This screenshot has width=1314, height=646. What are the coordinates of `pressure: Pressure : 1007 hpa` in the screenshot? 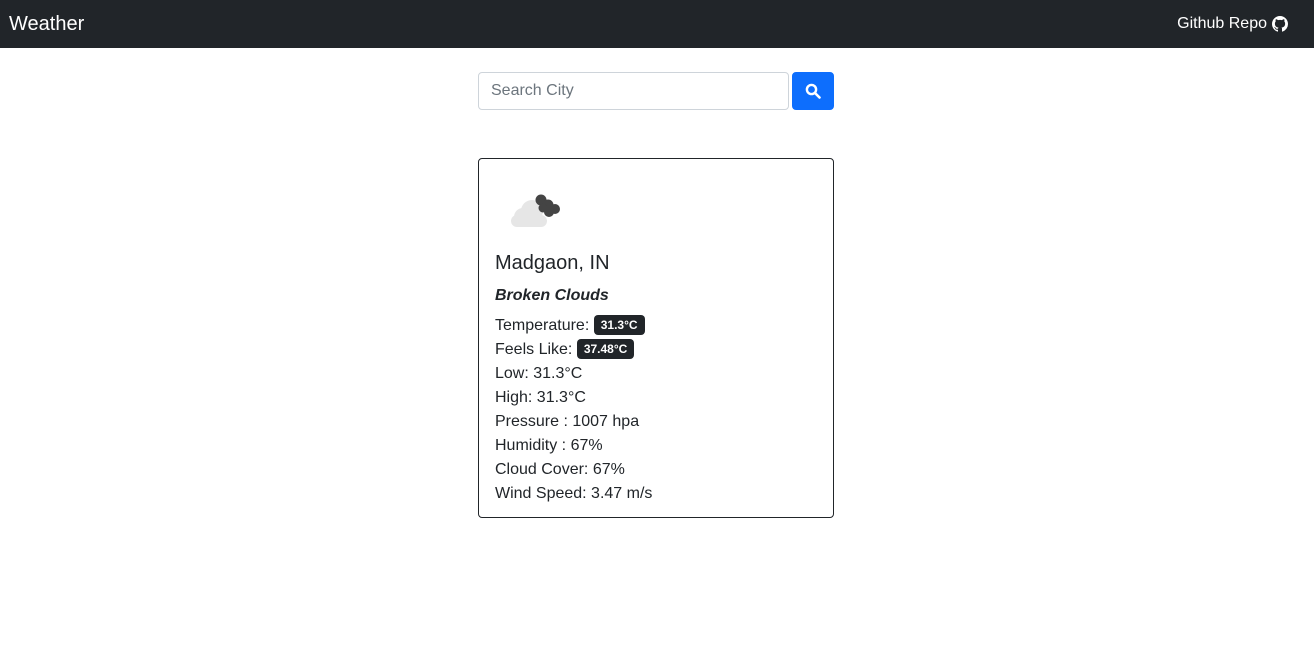 It's located at (567, 421).